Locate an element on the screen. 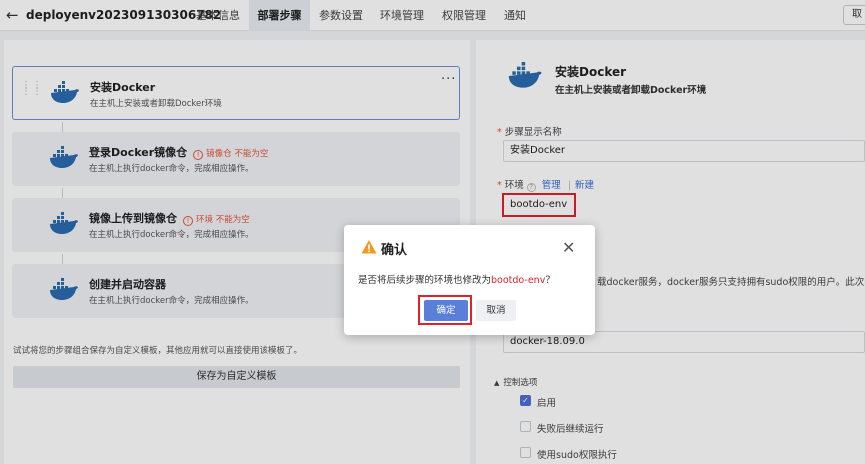  dialog-message: 是否将后续步骤的环境也修改为bootdo-env？ is located at coordinates (456, 279).